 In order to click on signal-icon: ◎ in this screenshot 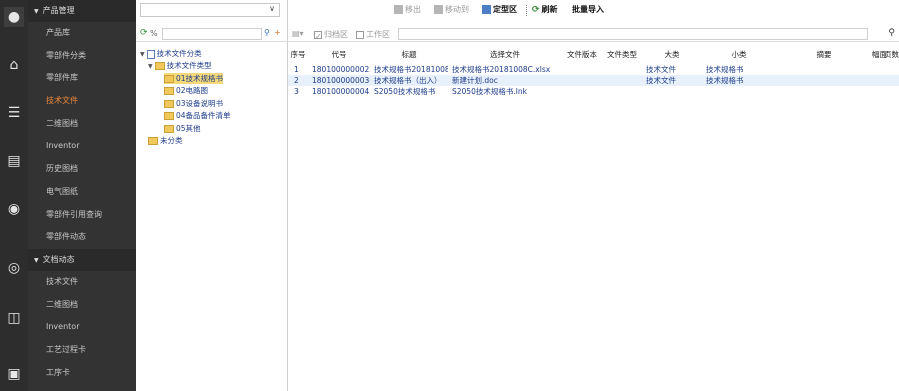, I will do `click(14, 268)`.